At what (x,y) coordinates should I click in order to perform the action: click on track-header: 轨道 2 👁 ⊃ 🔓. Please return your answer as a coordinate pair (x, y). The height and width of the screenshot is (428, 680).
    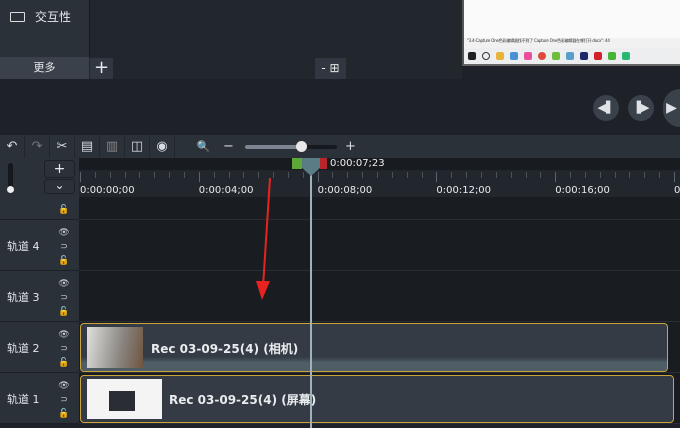
    Looking at the image, I should click on (39, 347).